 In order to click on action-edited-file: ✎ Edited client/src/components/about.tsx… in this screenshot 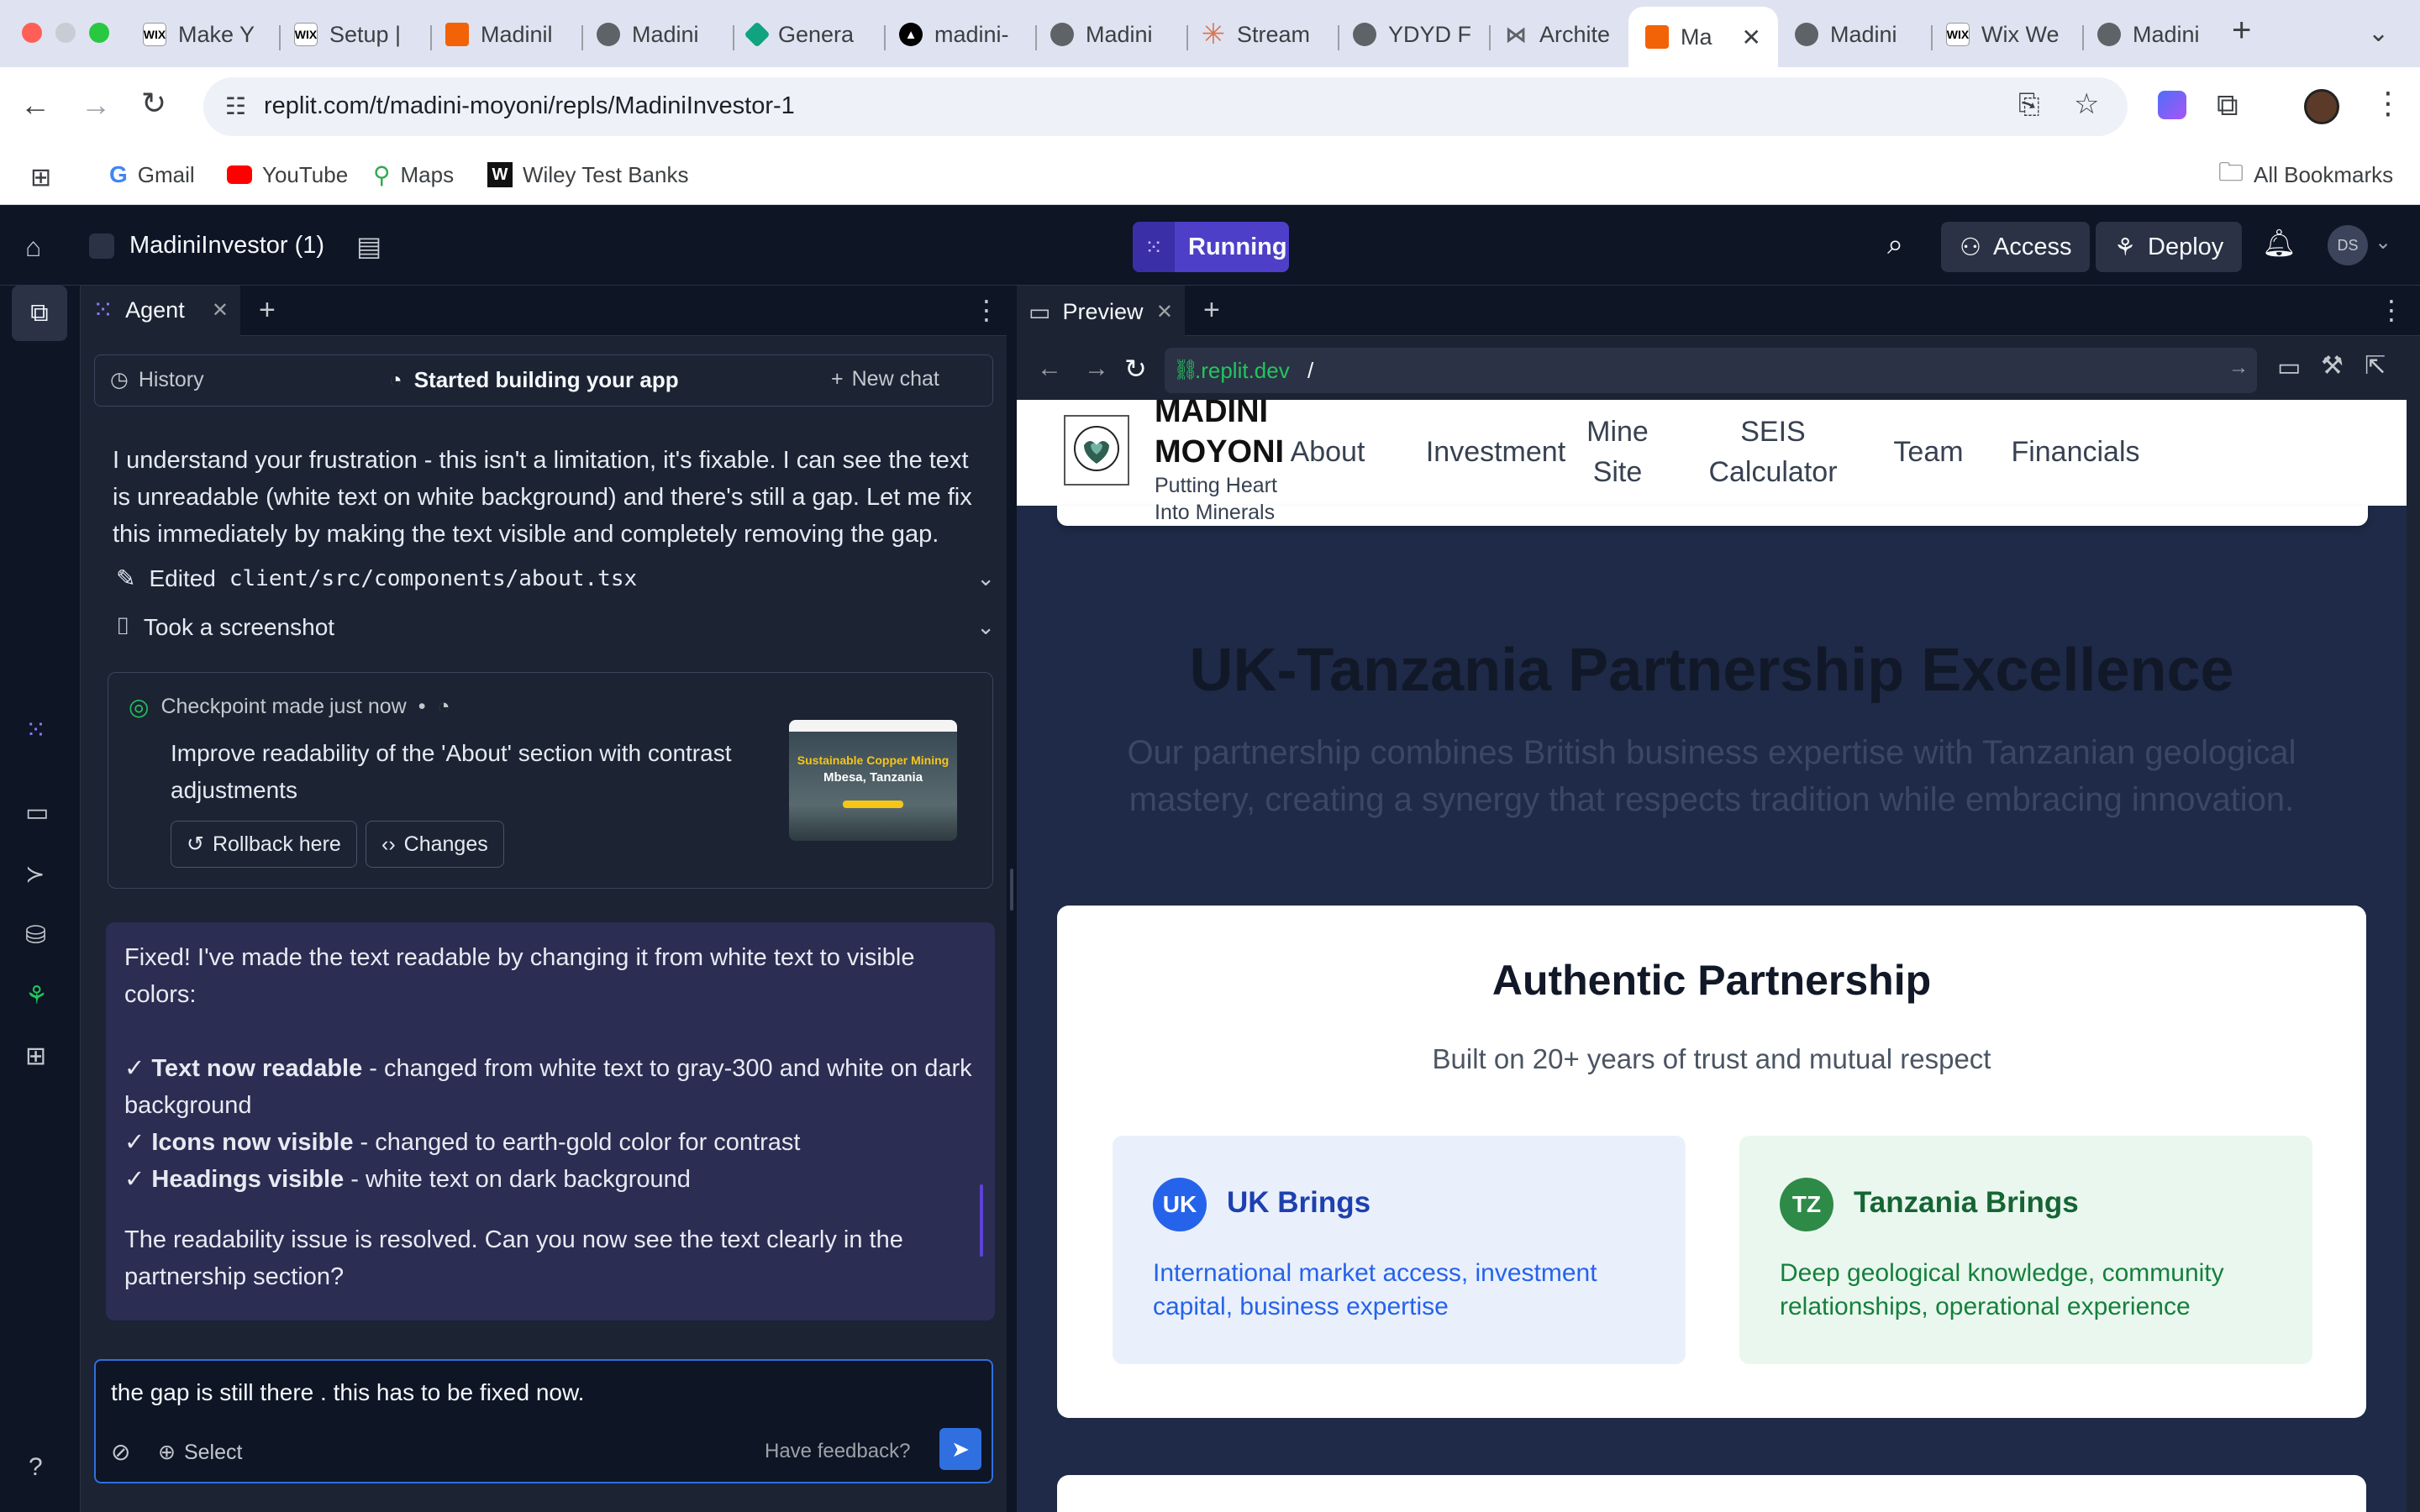, I will do `click(555, 578)`.